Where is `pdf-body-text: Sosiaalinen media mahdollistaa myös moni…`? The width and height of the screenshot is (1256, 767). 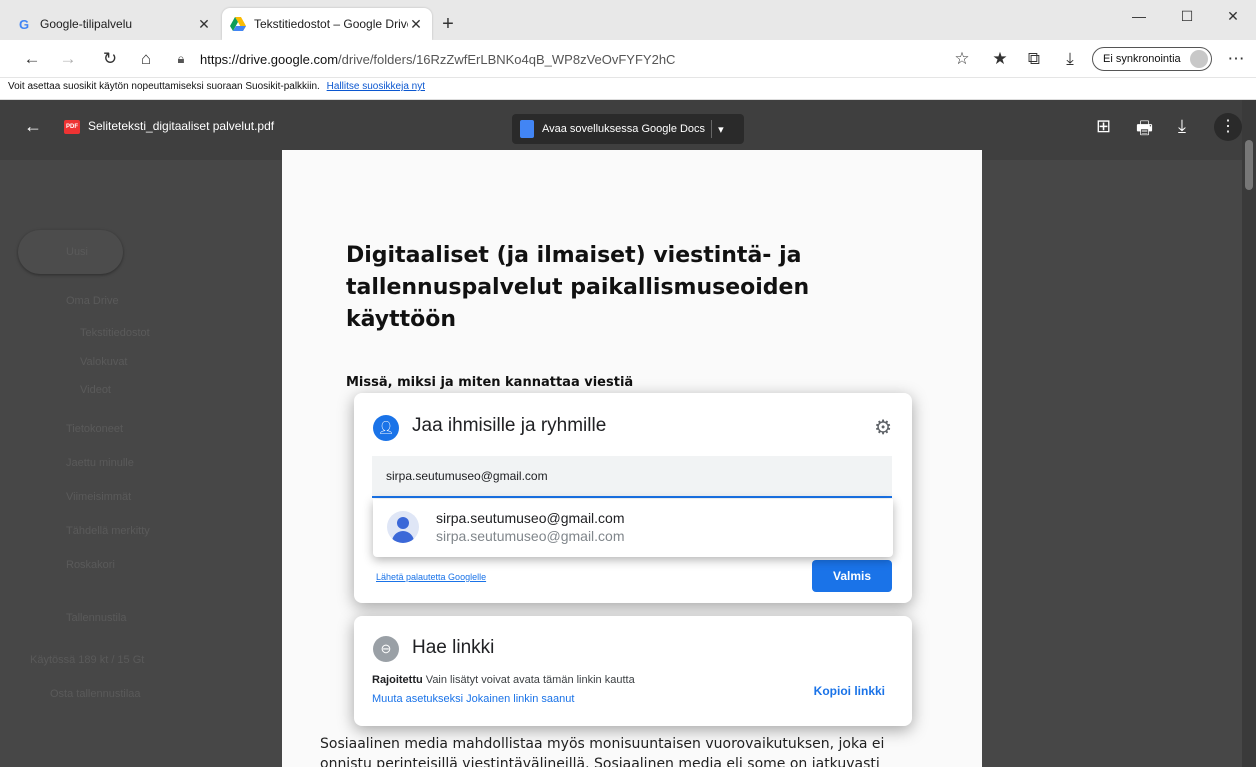 pdf-body-text: Sosiaalinen media mahdollistaa myös moni… is located at coordinates (602, 751).